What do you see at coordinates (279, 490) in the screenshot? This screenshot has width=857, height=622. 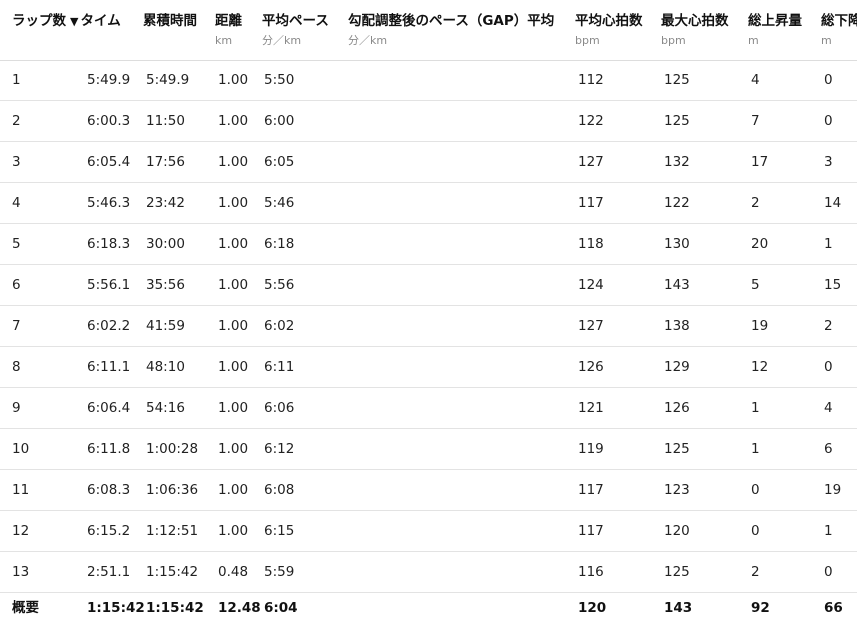 I see `cell-avg_pace: 6:08` at bounding box center [279, 490].